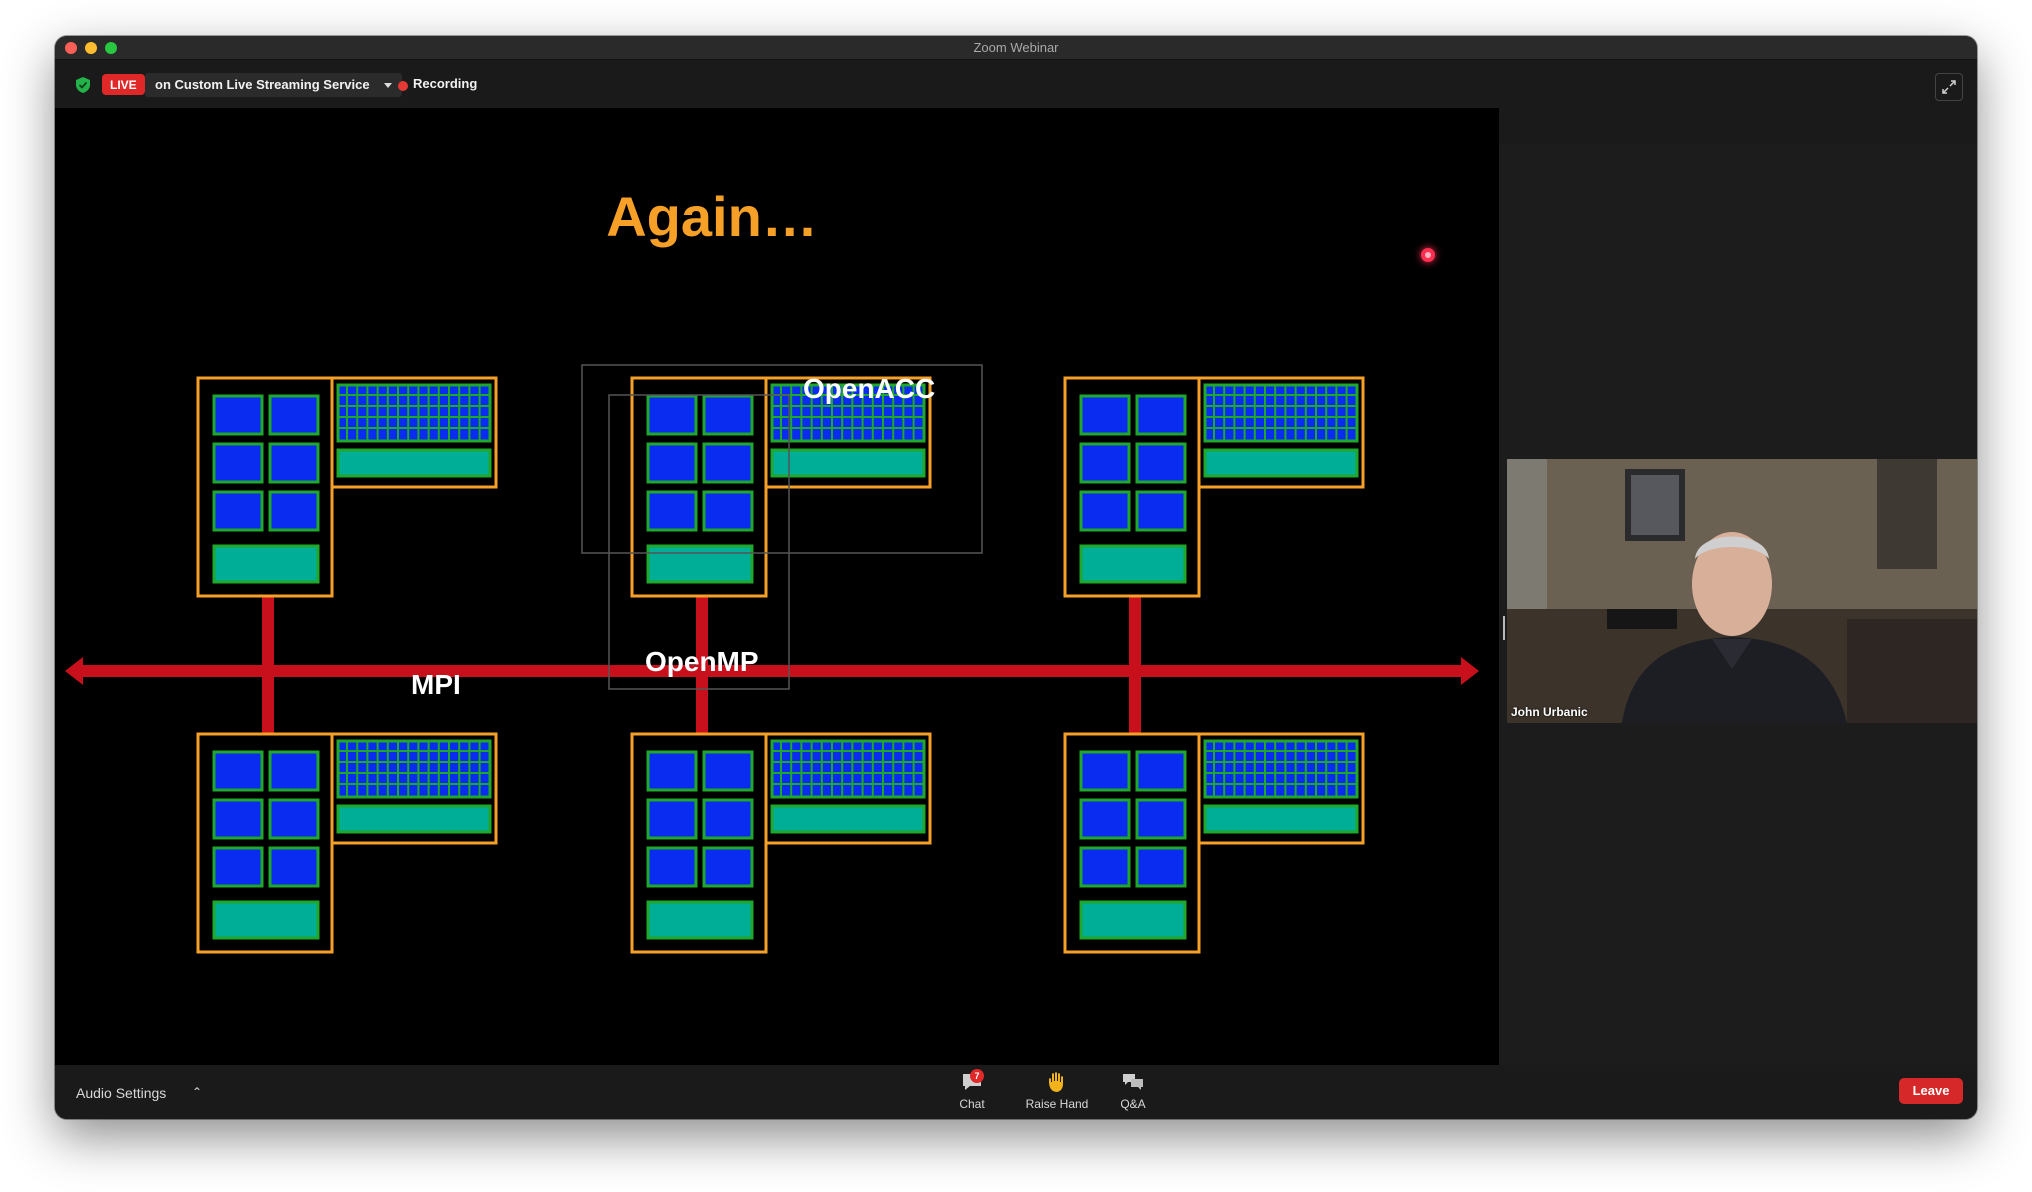 This screenshot has height=1192, width=2032. I want to click on shield-icon, so click(83, 85).